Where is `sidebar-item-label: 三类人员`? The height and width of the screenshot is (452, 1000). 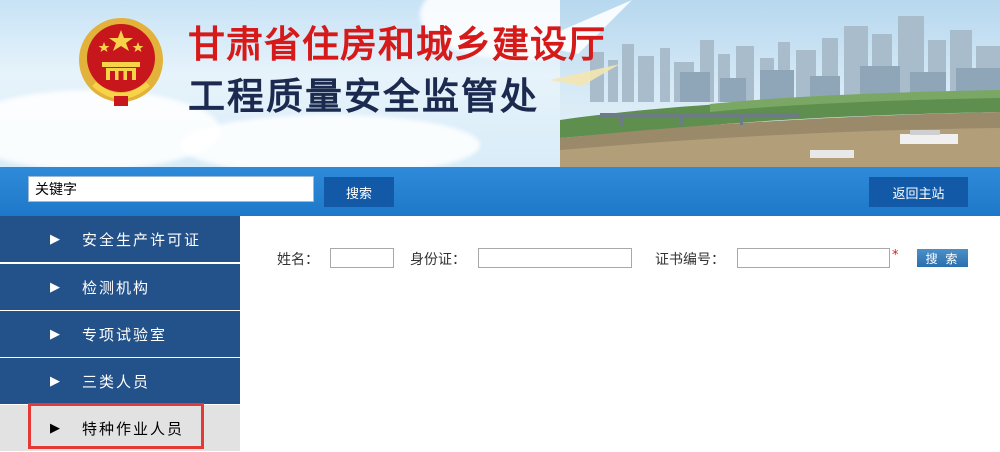
sidebar-item-label: 三类人员 is located at coordinates (116, 381).